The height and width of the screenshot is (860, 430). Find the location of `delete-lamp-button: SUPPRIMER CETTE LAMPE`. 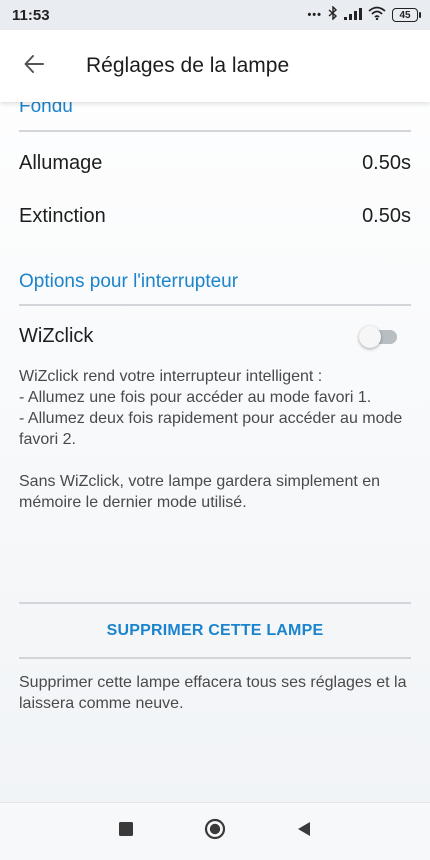

delete-lamp-button: SUPPRIMER CETTE LAMPE is located at coordinates (215, 631).